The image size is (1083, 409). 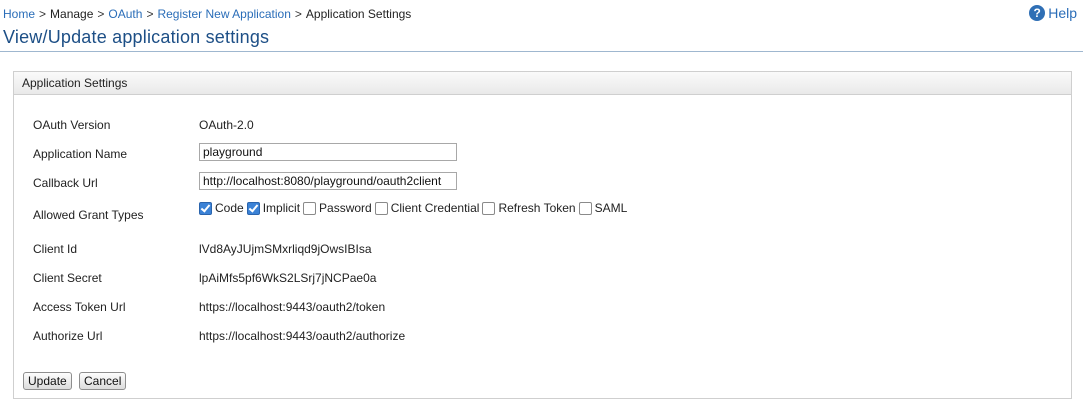 What do you see at coordinates (310, 208) in the screenshot?
I see `grant-password-checkbox` at bounding box center [310, 208].